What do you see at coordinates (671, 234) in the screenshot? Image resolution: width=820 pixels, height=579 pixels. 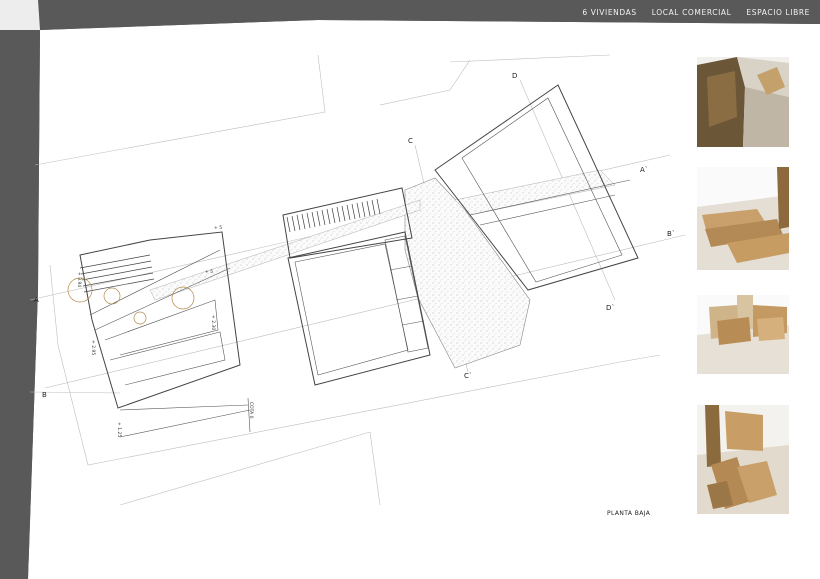 I see `section-mark-b-prime: B`` at bounding box center [671, 234].